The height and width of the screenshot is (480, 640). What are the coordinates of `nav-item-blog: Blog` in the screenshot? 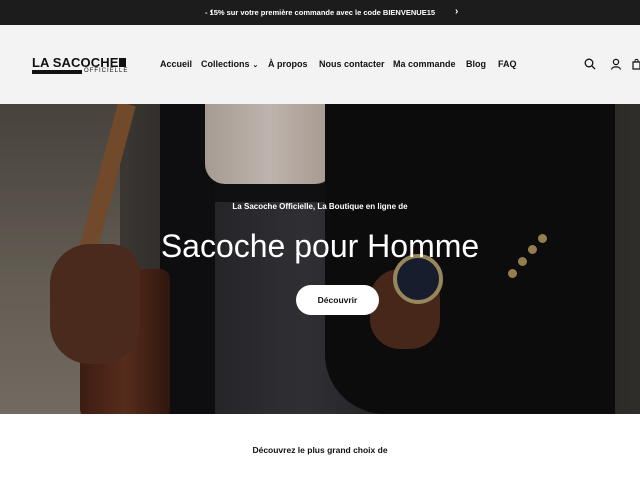 It's located at (476, 64).